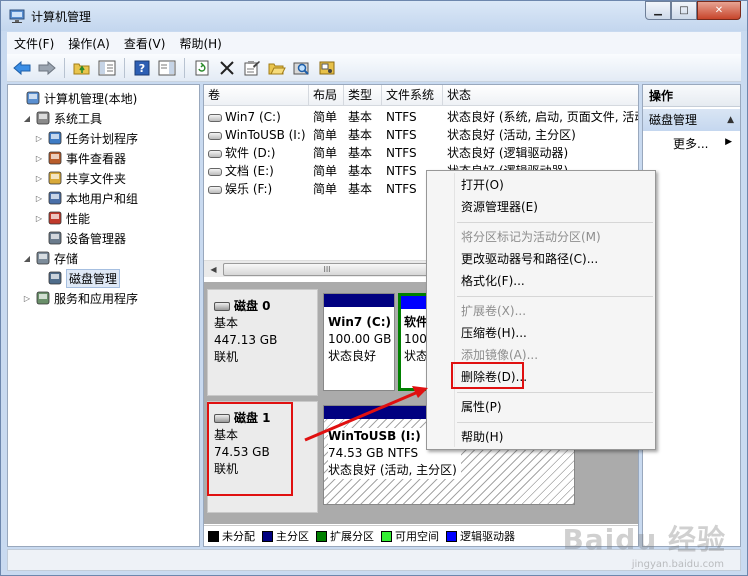 The image size is (748, 576). I want to click on volume-row: Win7 (C:) 简单 基本 NTFS 状态良好 (系统, 启动, 页面文件, 活动, so click(421, 117).